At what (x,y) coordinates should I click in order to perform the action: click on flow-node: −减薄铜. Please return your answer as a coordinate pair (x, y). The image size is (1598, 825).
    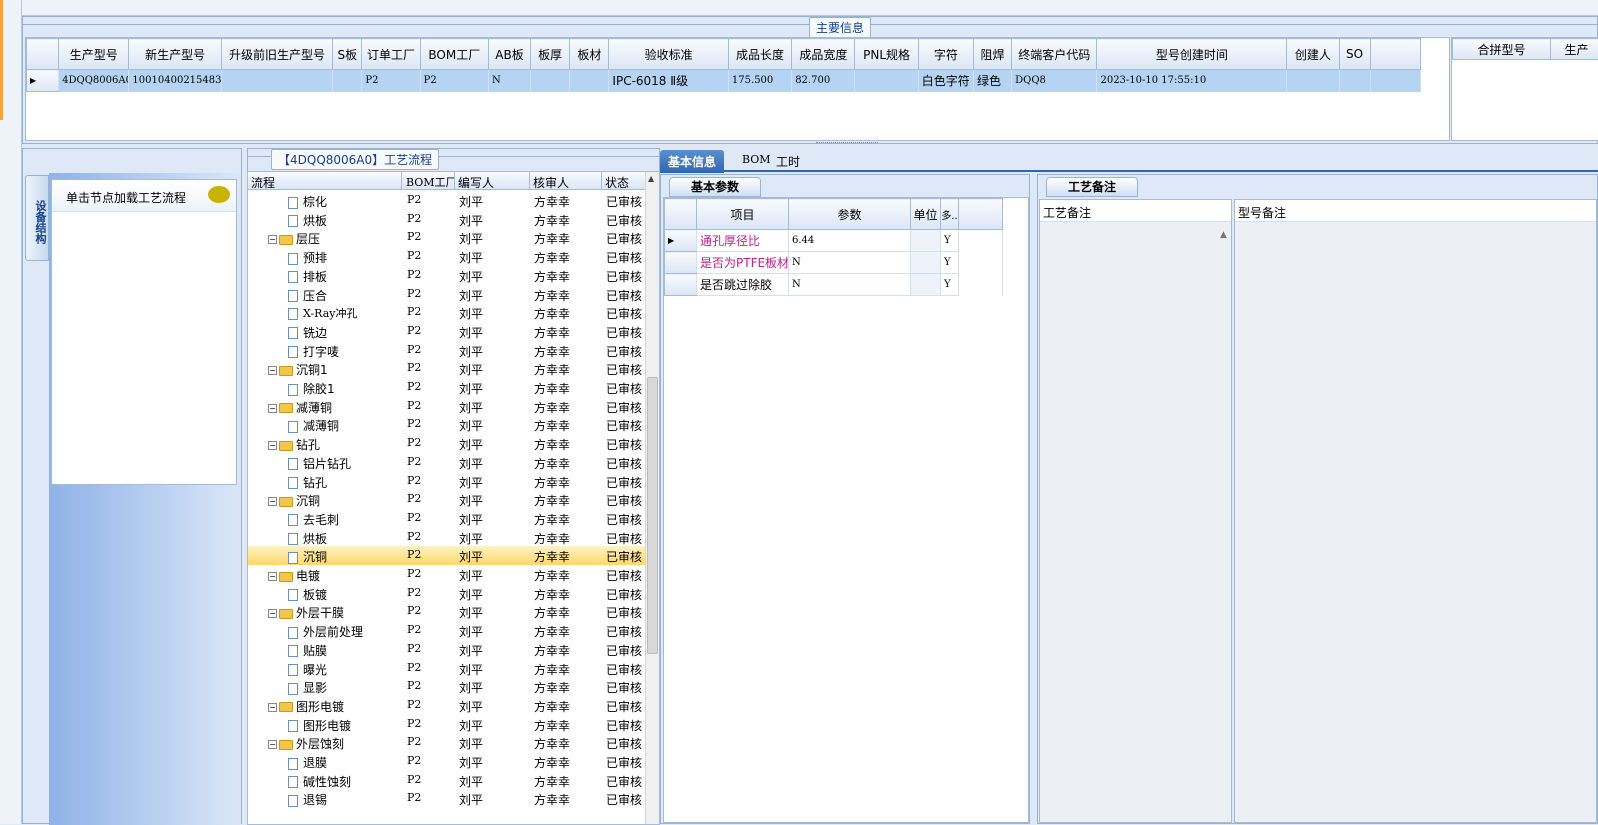
    Looking at the image, I should click on (300, 407).